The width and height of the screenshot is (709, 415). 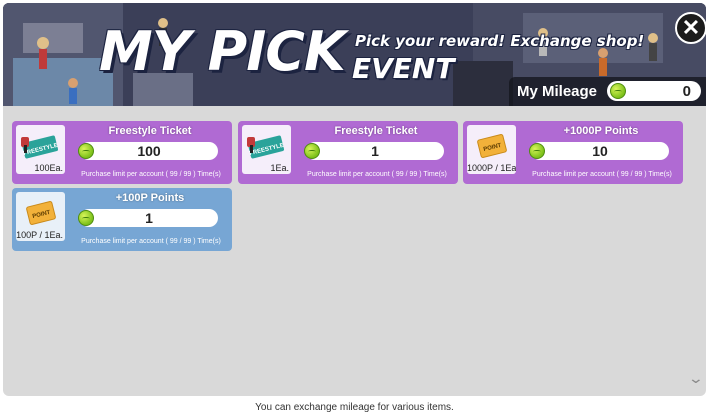 I want to click on banner-title-event: EVENT, so click(x=403, y=68).